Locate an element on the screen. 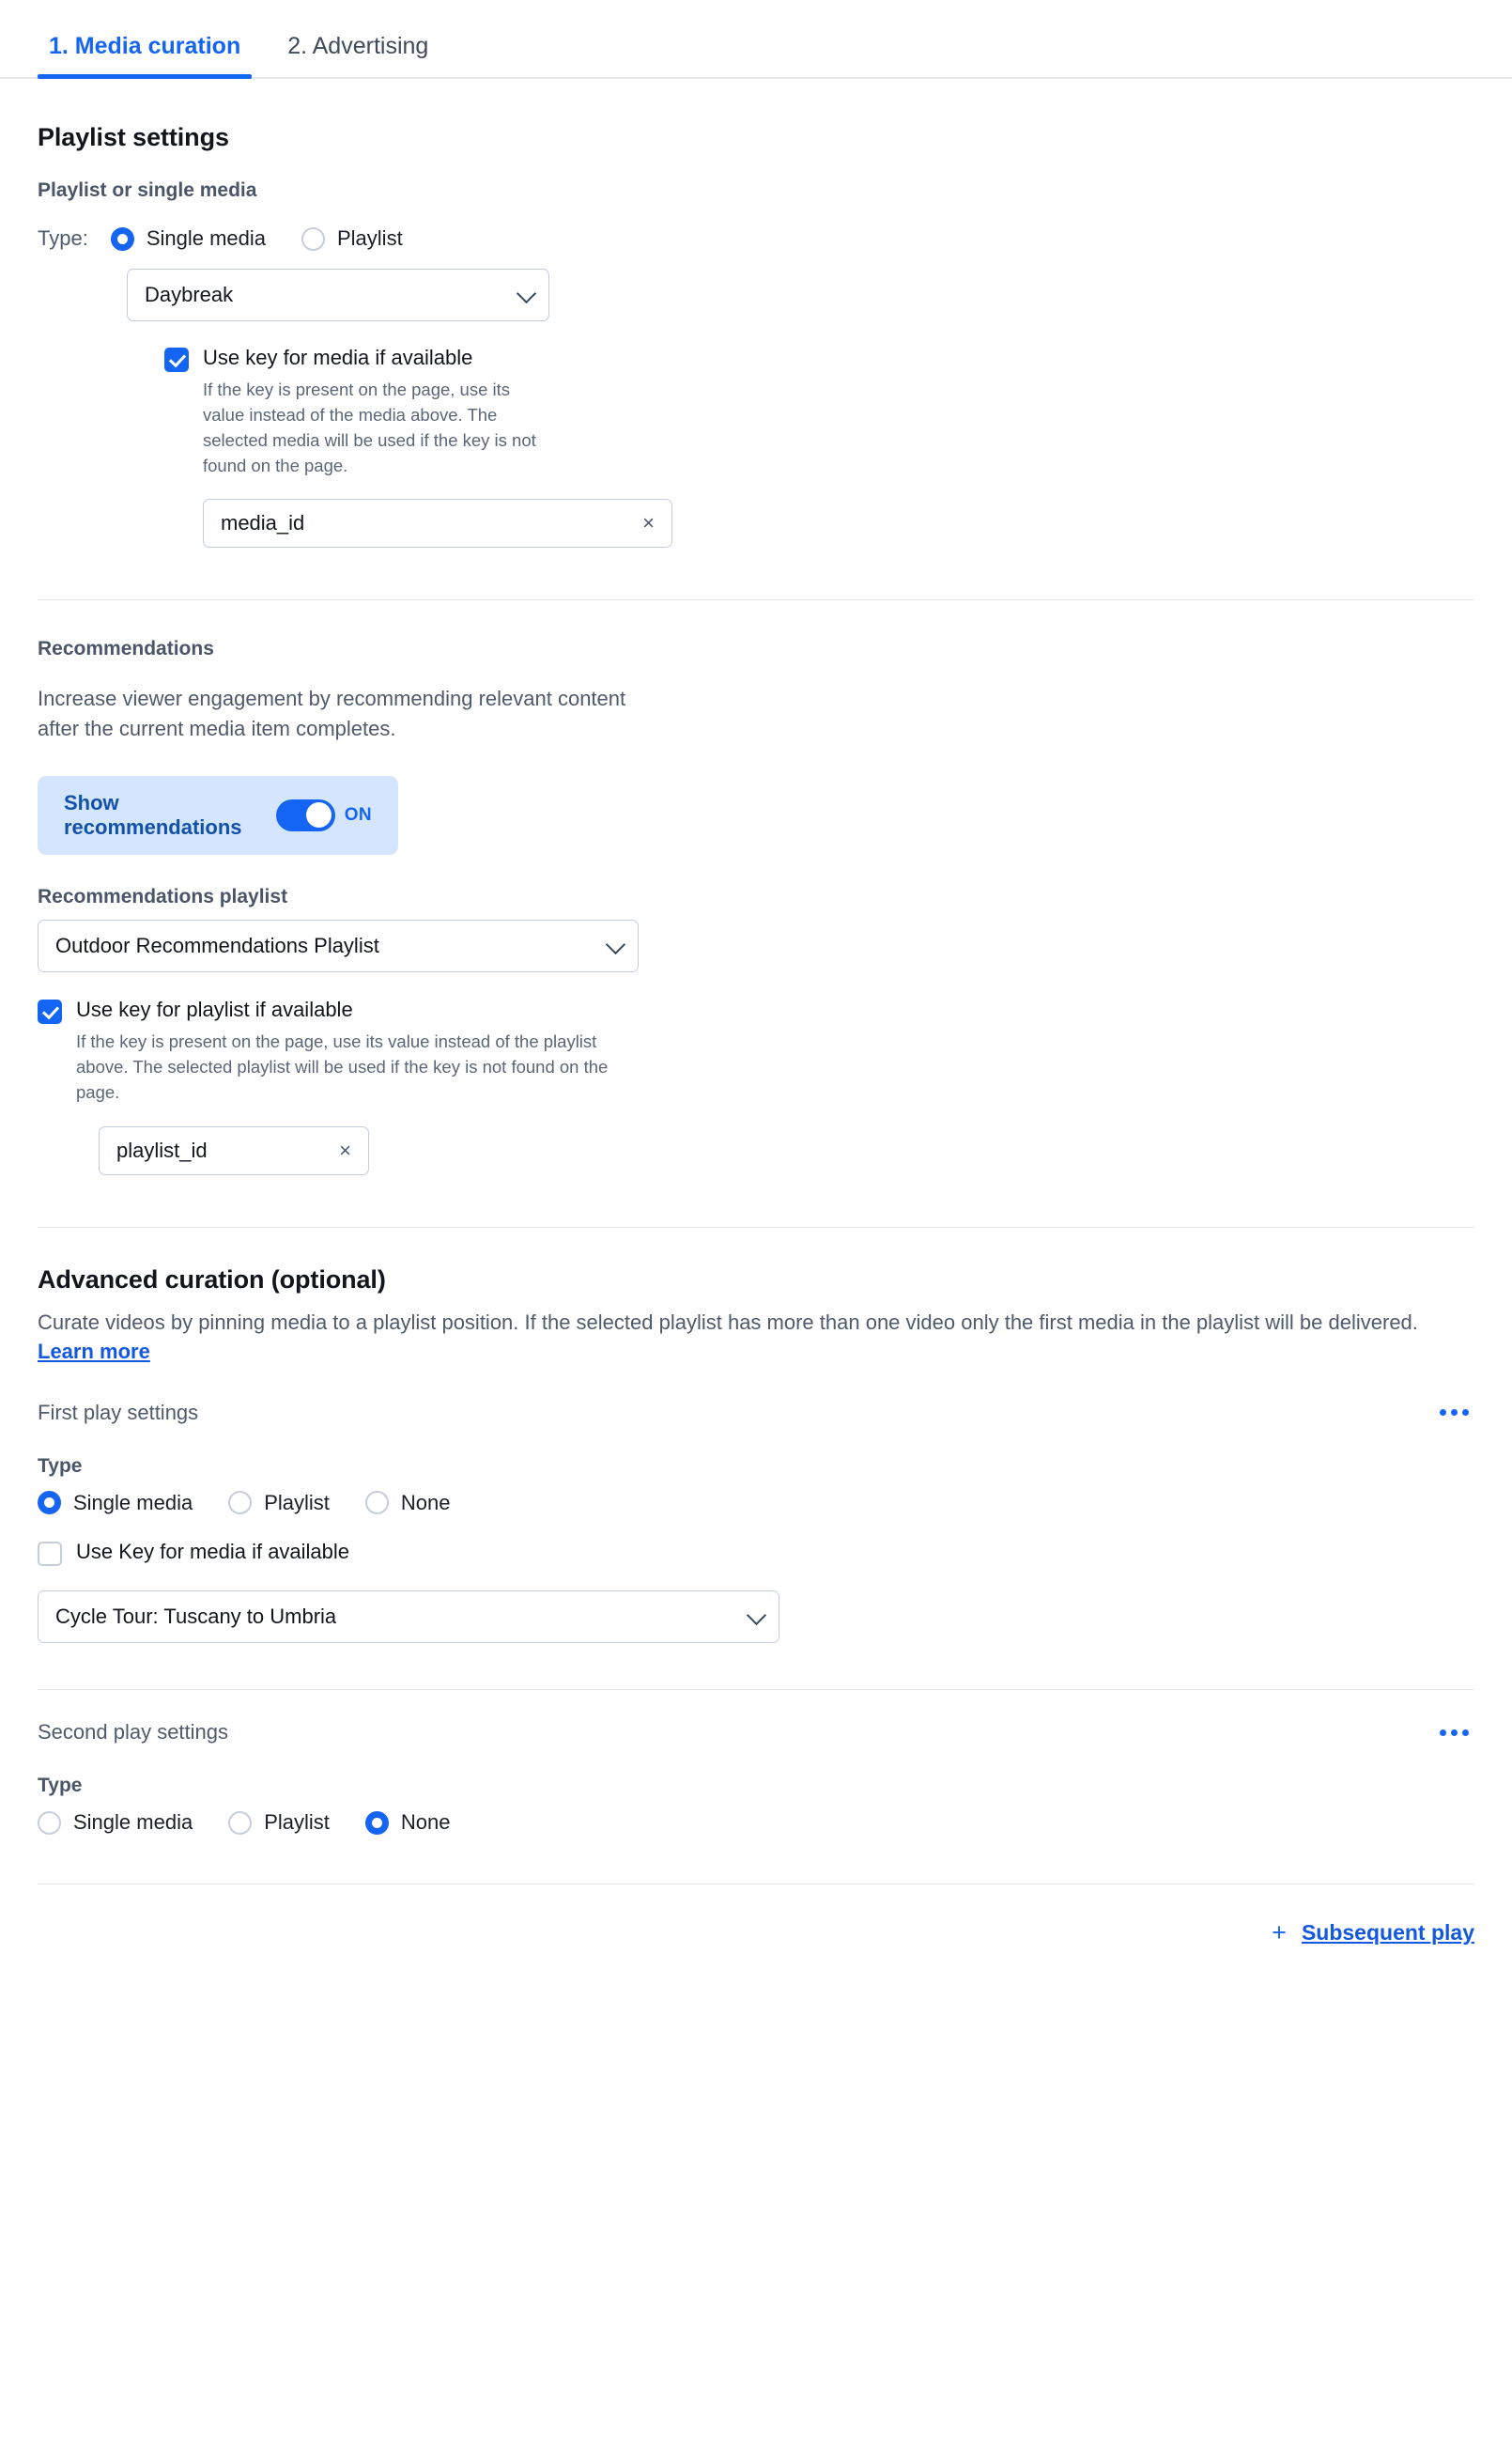 The image size is (1512, 2450). playlist-key-value: playlist_id is located at coordinates (162, 1151).